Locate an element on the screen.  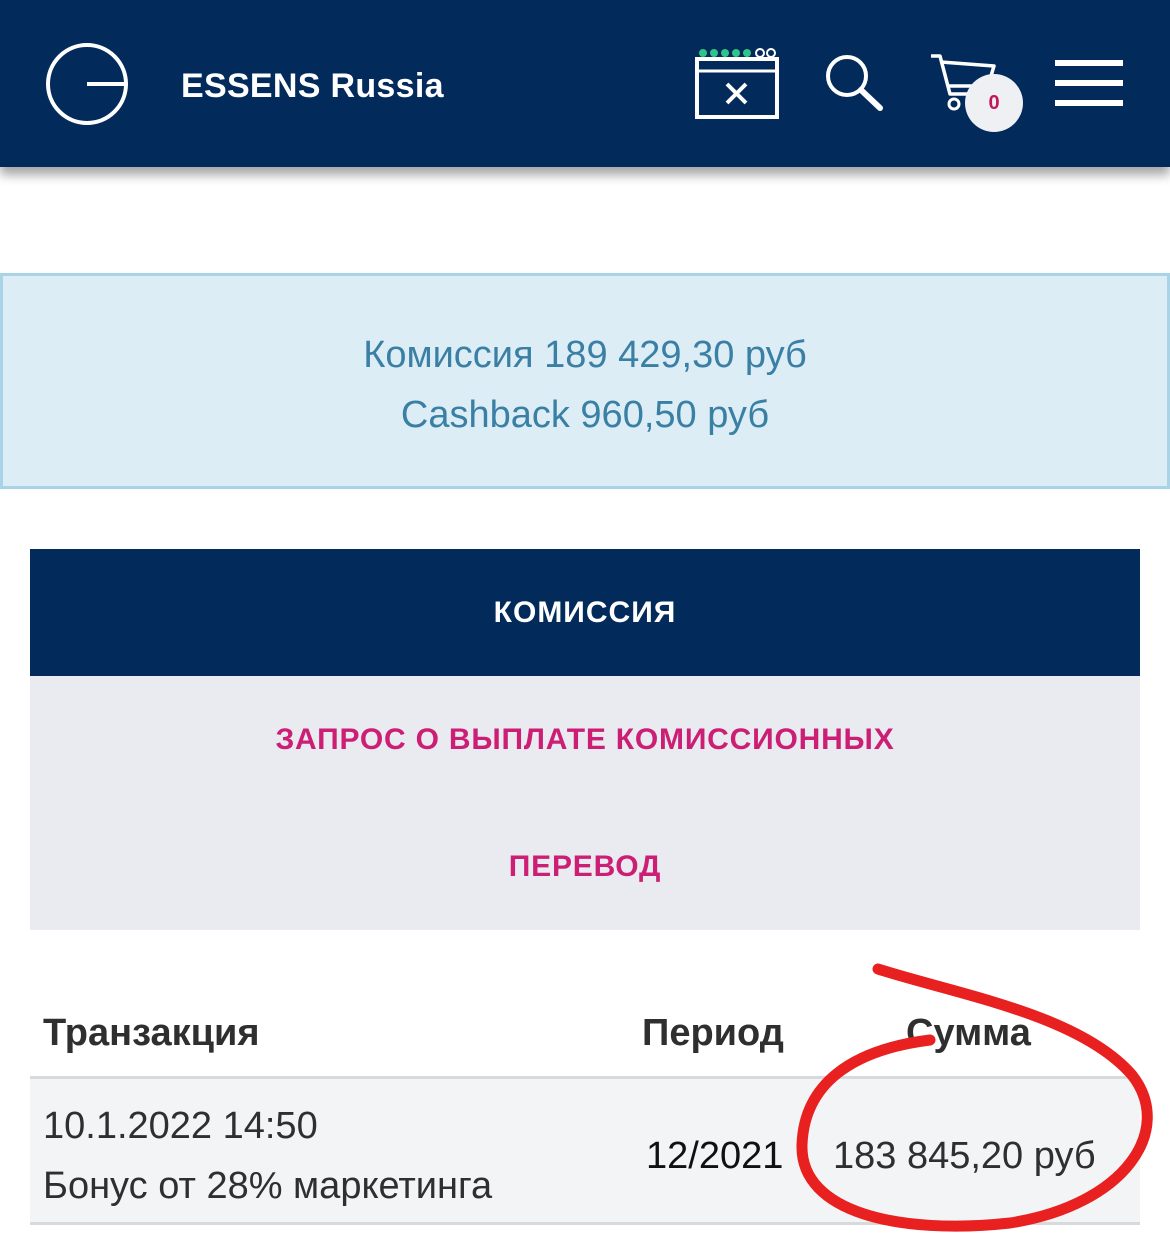
transaction-period: 12/2021 is located at coordinates (715, 1156).